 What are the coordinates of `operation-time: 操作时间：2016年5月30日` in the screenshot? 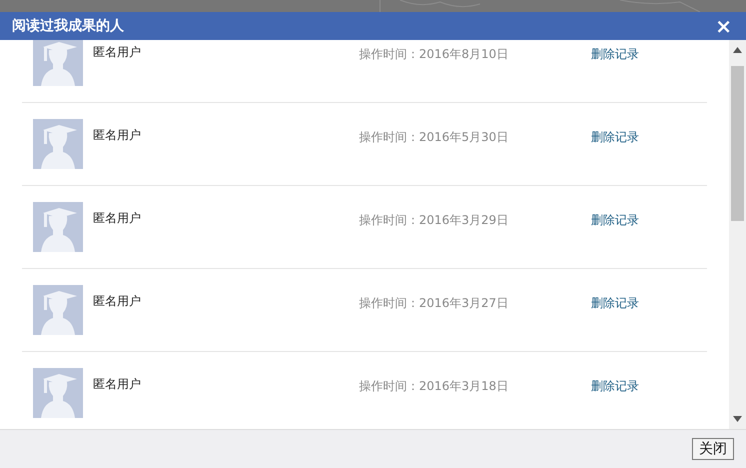 It's located at (434, 137).